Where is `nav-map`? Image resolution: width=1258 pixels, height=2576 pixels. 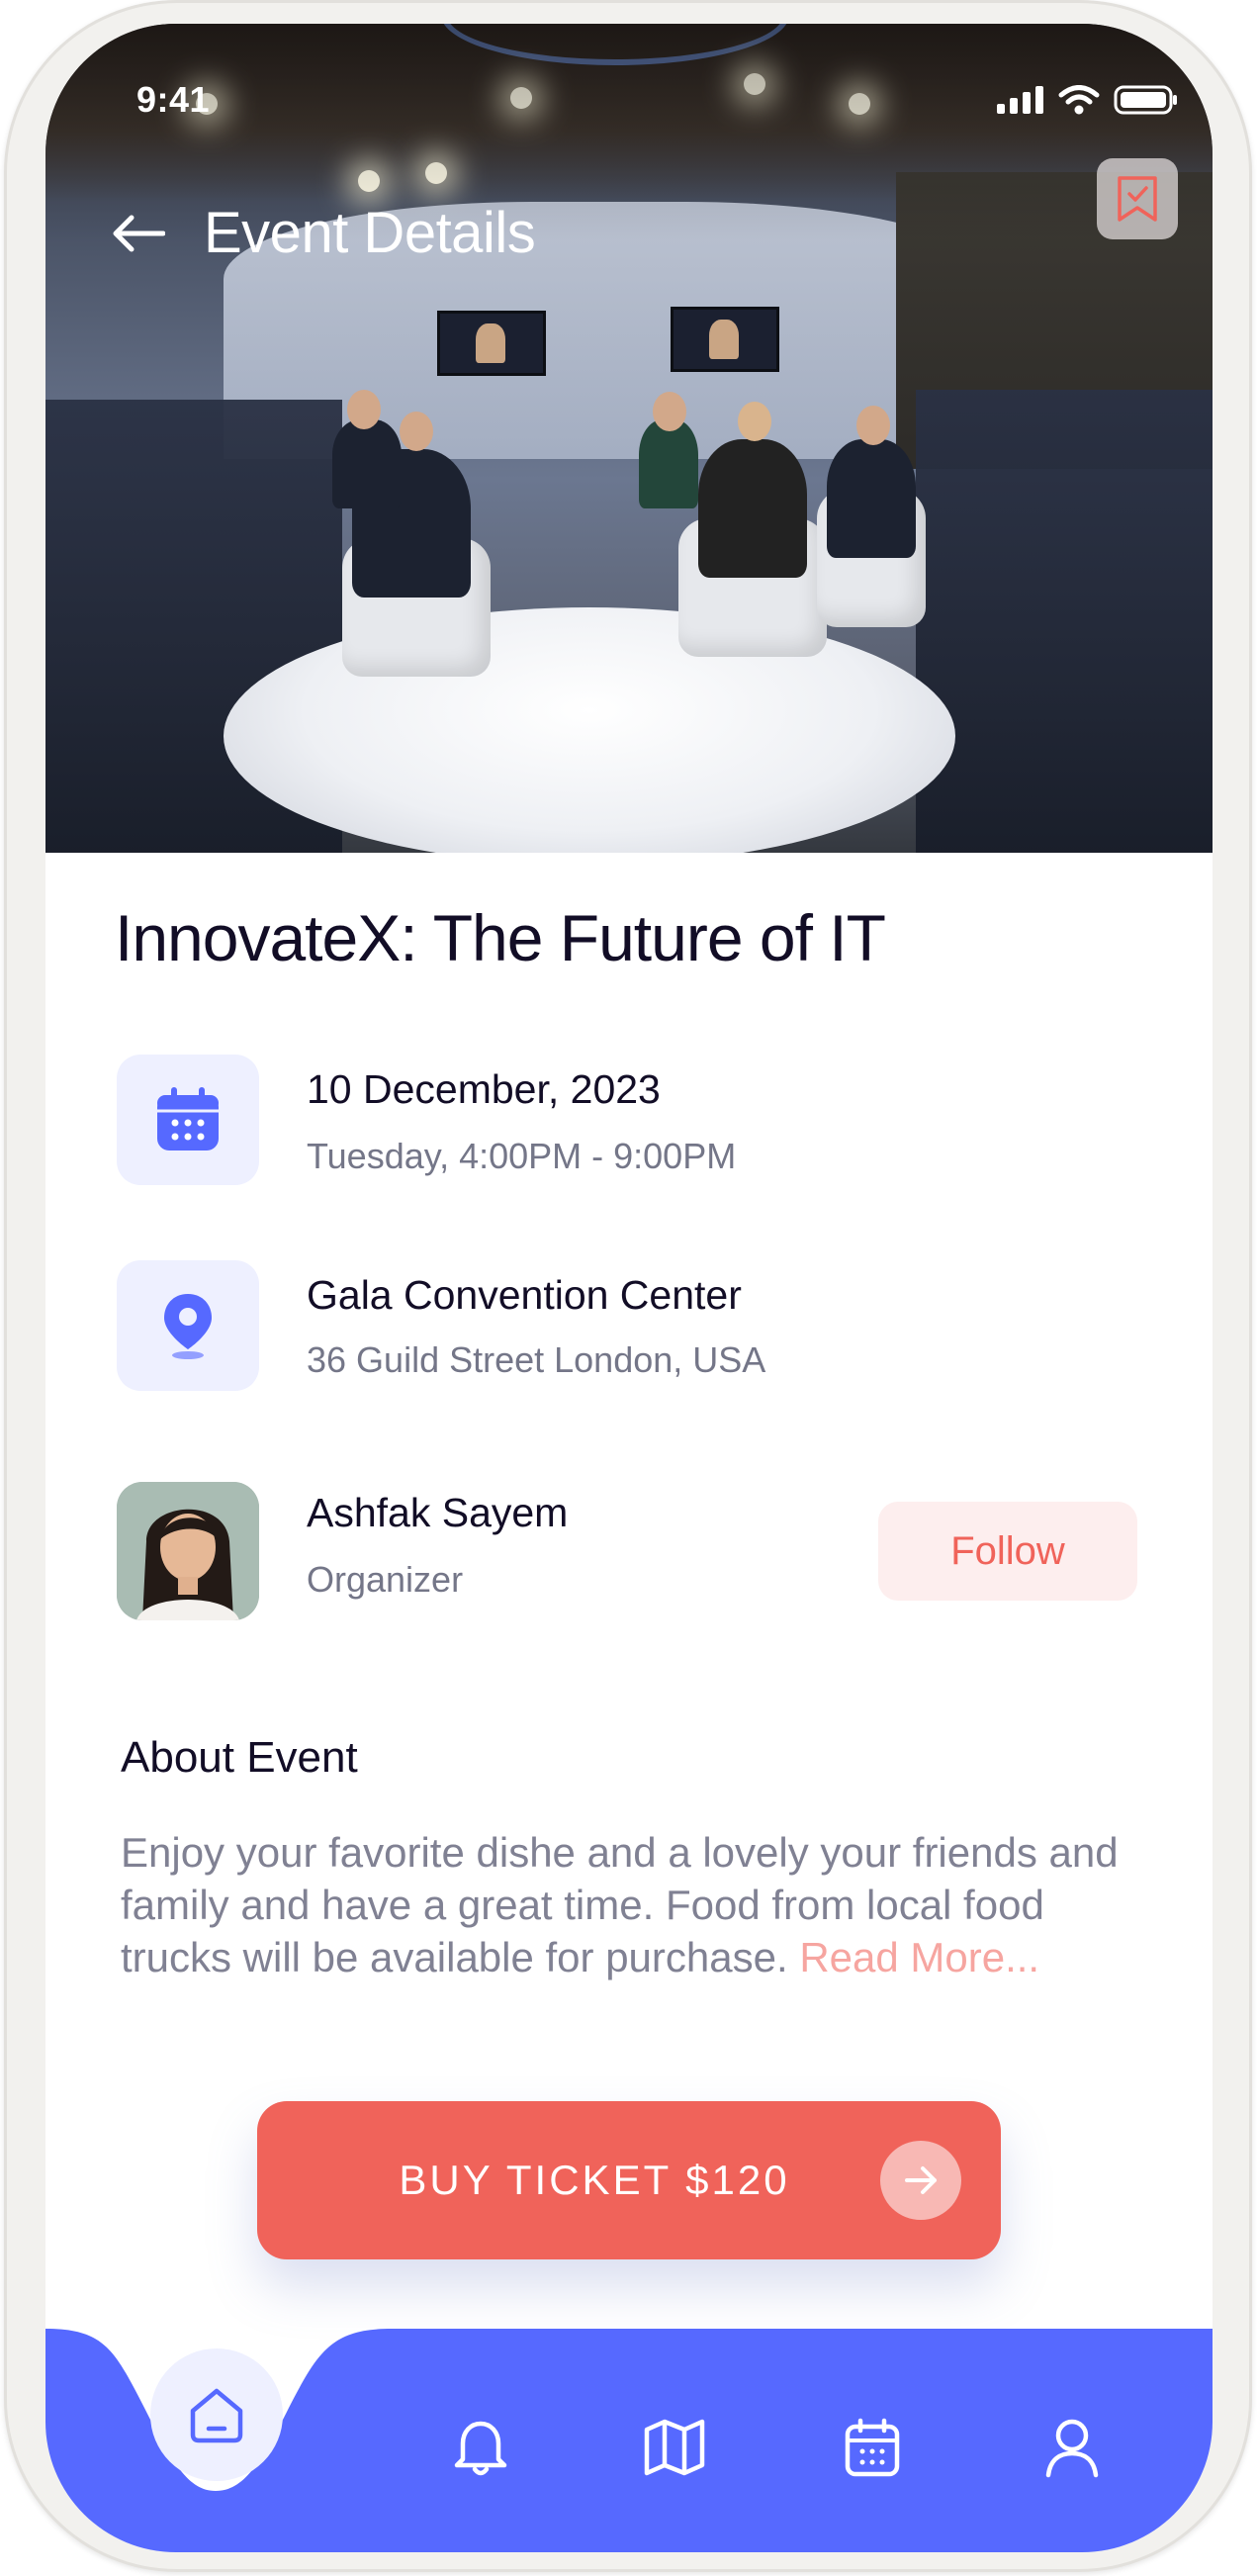
nav-map is located at coordinates (674, 2448).